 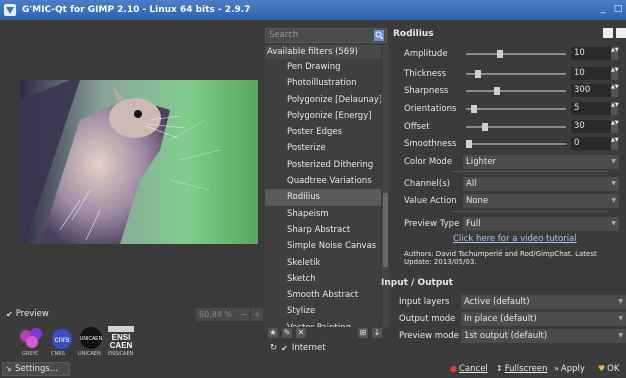 I want to click on filter-item: Posterize, so click(x=323, y=148).